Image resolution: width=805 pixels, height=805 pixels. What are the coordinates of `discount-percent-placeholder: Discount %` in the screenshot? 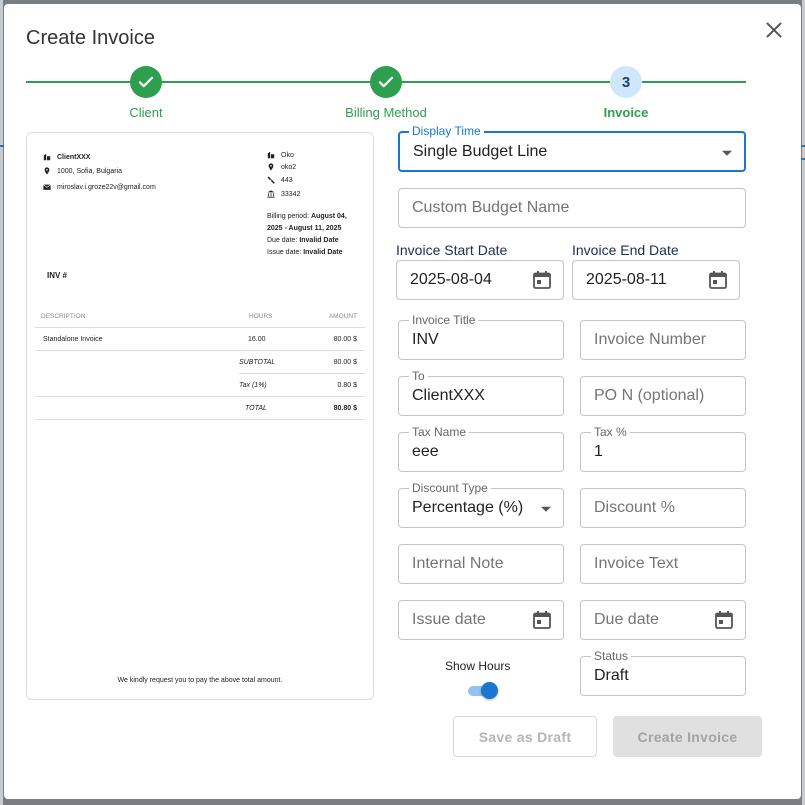 It's located at (634, 507).